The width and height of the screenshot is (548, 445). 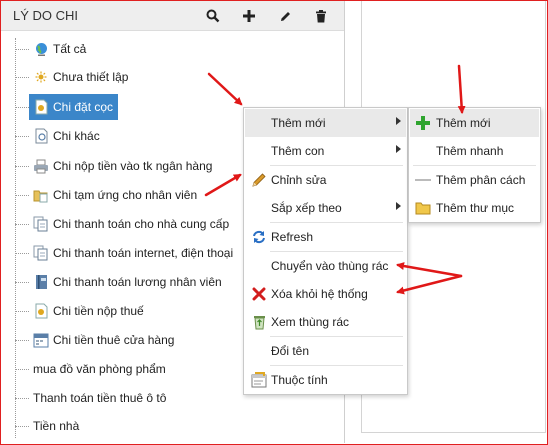 What do you see at coordinates (325, 151) in the screenshot?
I see `menu-item-add-child: Thêm con` at bounding box center [325, 151].